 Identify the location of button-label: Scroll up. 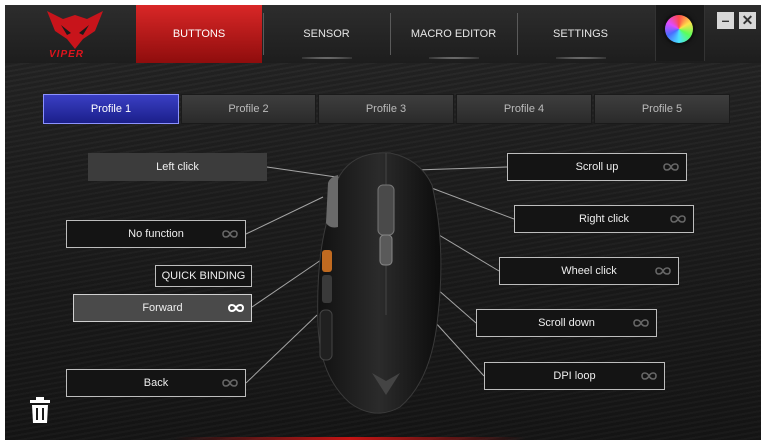
(597, 167).